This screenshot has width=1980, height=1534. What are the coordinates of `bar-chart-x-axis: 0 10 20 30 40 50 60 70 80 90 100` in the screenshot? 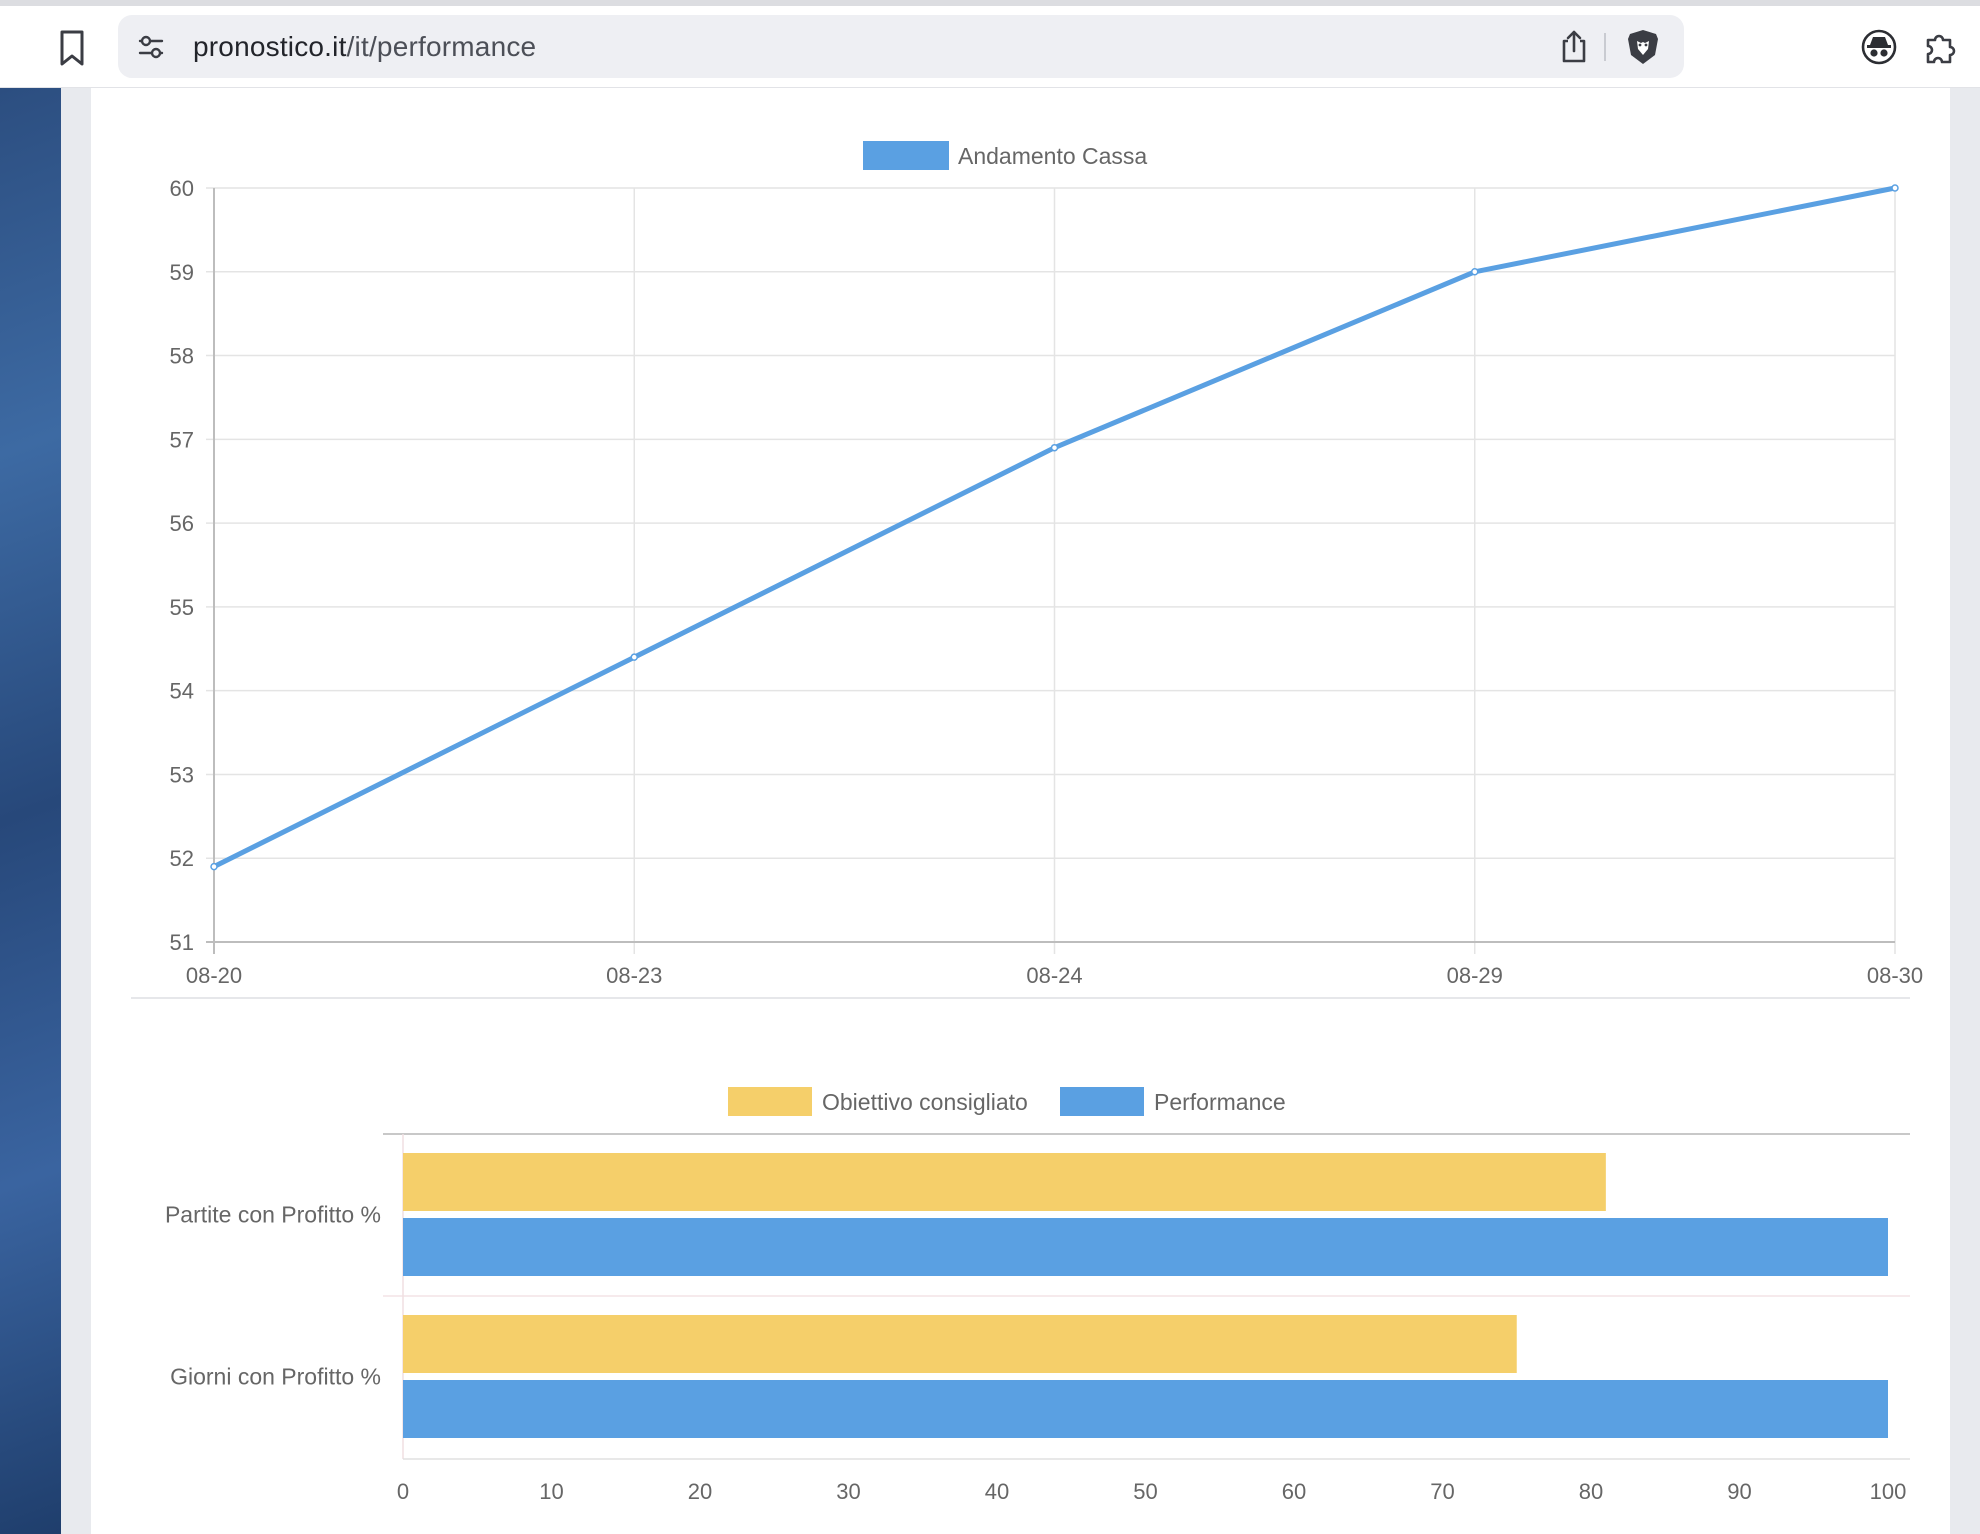 It's located at (1151, 1491).